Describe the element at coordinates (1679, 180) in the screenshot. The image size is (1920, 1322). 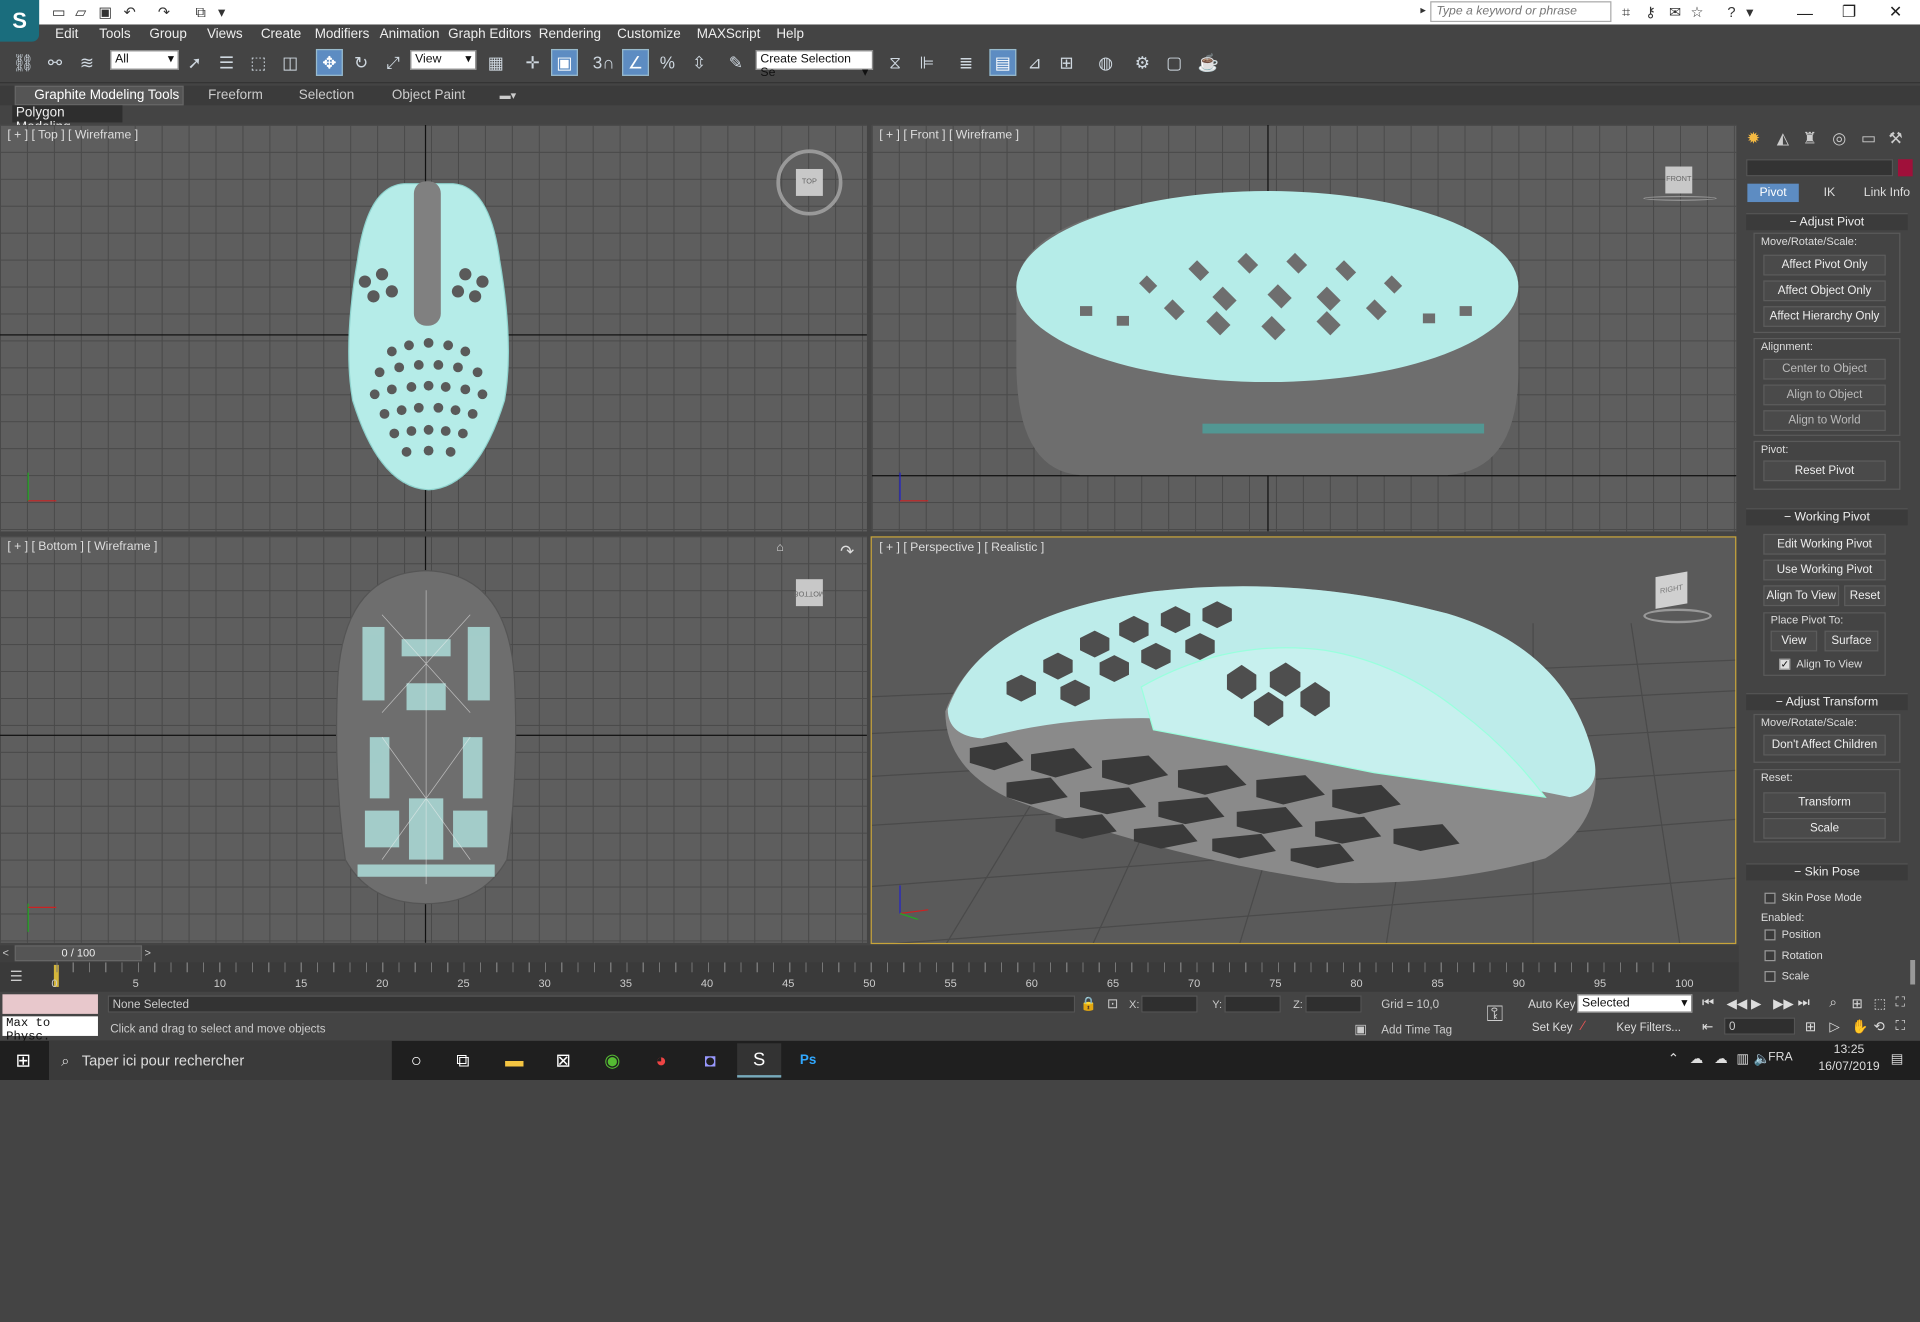
I see `viewcube-front: FRONT` at that location.